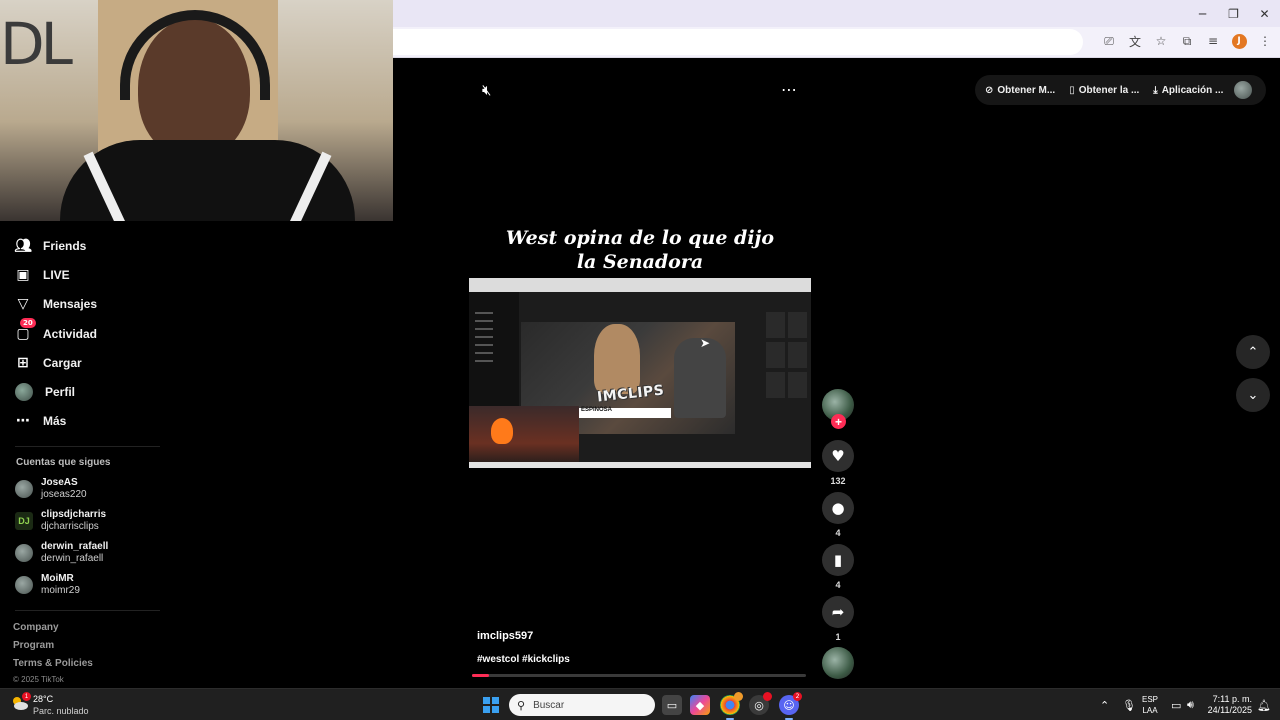 This screenshot has height=720, width=1280. I want to click on activity-badge: 20, so click(28, 323).